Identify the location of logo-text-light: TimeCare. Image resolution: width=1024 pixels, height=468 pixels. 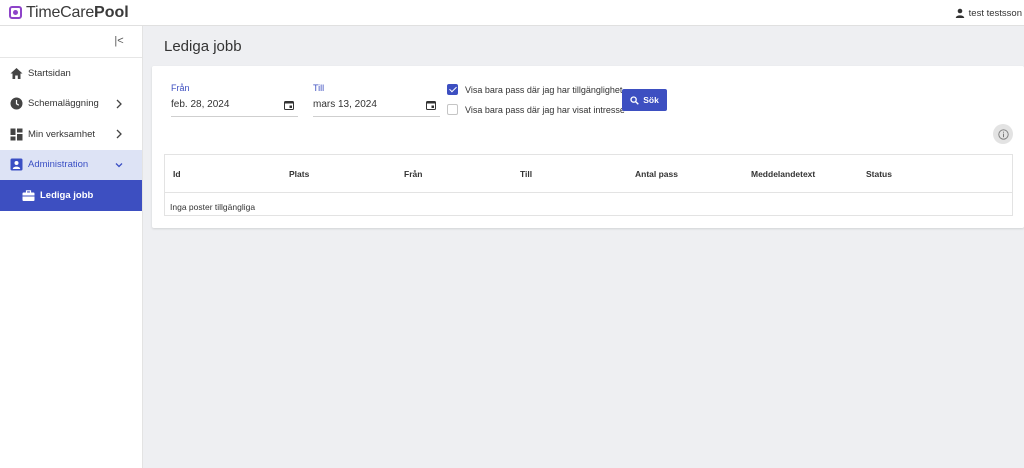
(60, 12).